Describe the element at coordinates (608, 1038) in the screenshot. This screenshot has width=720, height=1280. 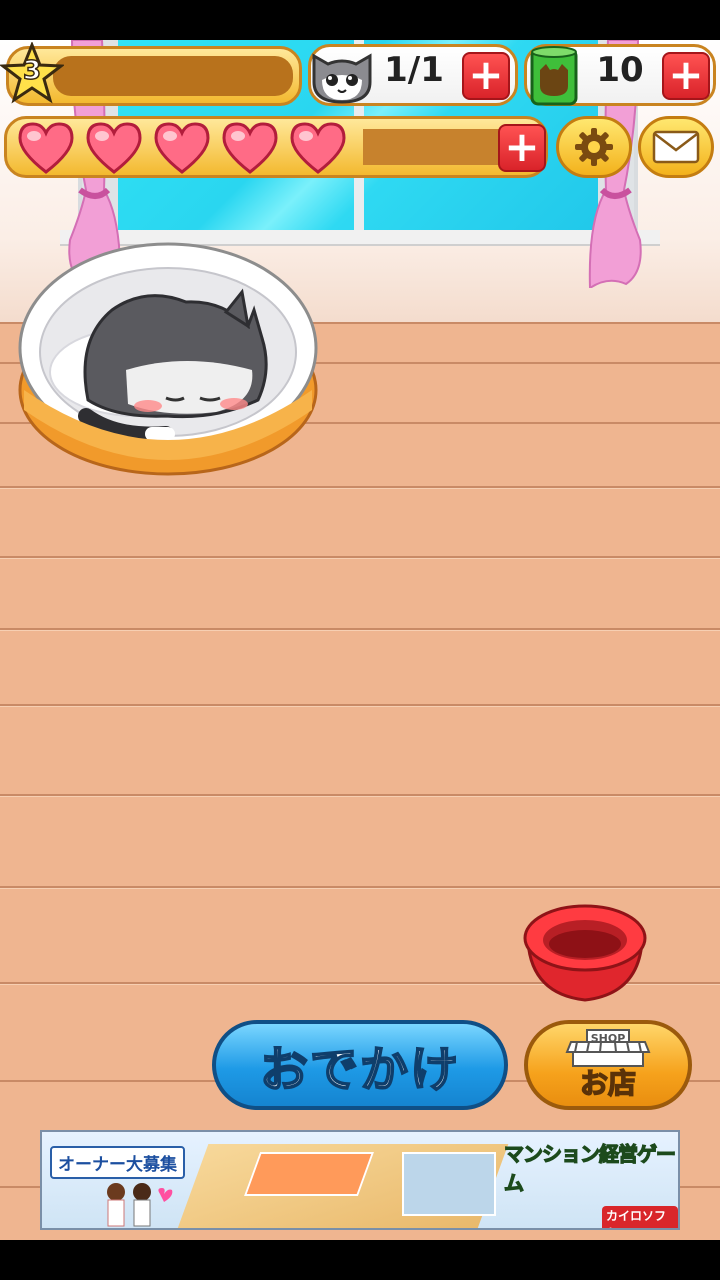
I see `shop-sign-text: SHOP` at that location.